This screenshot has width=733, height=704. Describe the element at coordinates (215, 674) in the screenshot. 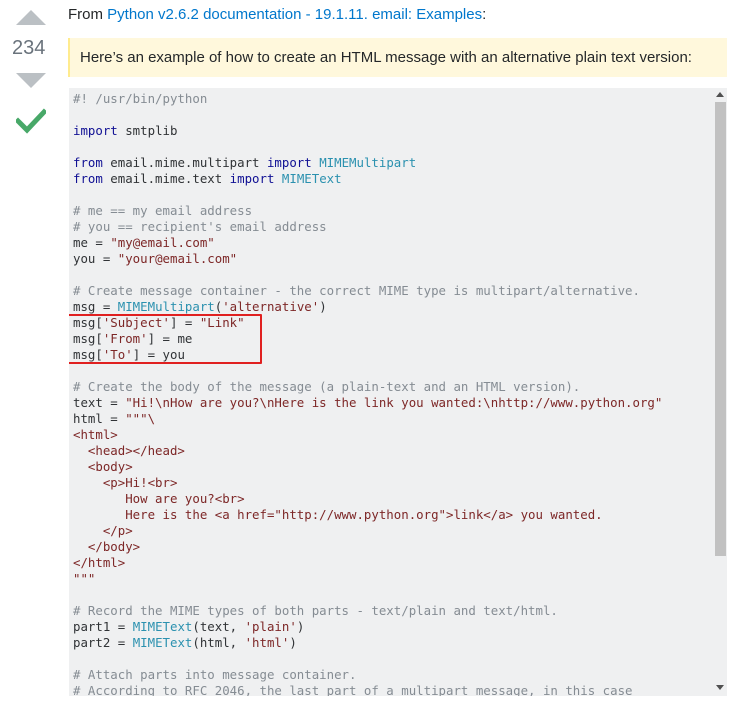

I see `code-token: # Attach parts into message container.` at that location.